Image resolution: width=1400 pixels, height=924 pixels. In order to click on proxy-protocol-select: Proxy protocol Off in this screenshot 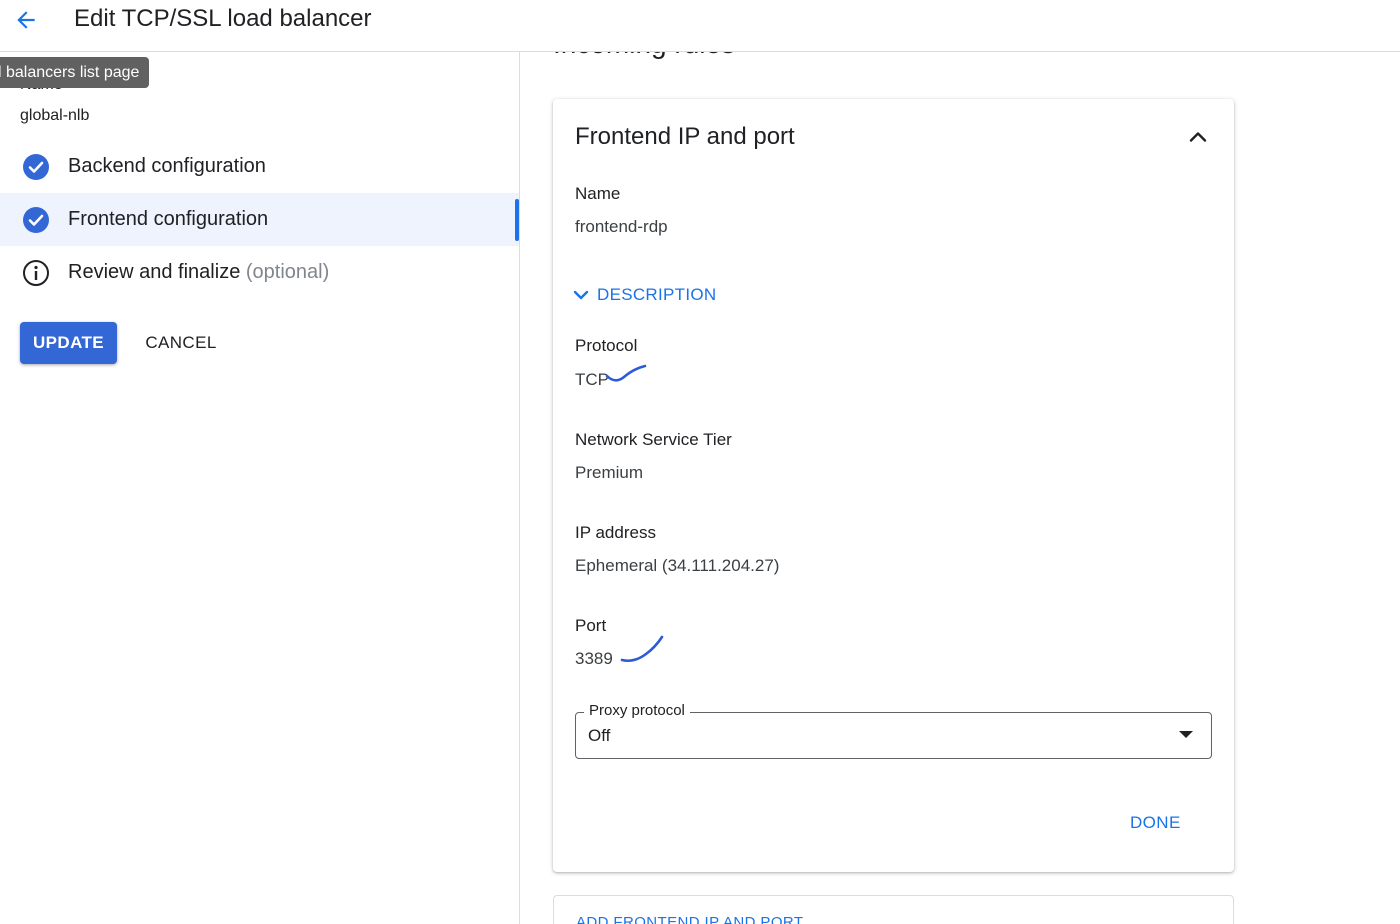, I will do `click(893, 730)`.